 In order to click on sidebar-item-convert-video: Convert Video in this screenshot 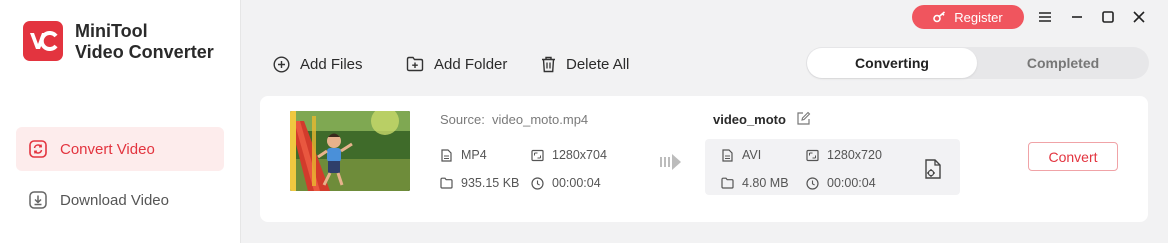, I will do `click(120, 149)`.